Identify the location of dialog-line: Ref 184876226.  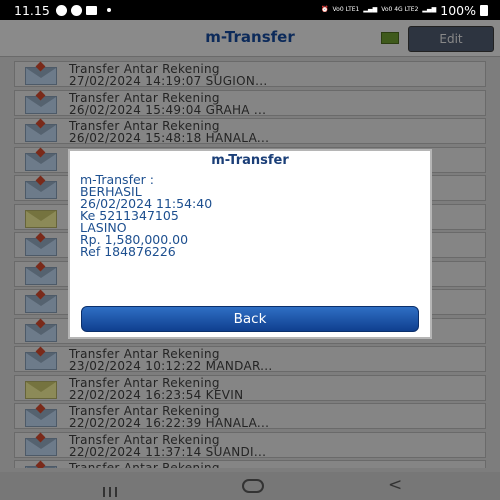
(128, 251).